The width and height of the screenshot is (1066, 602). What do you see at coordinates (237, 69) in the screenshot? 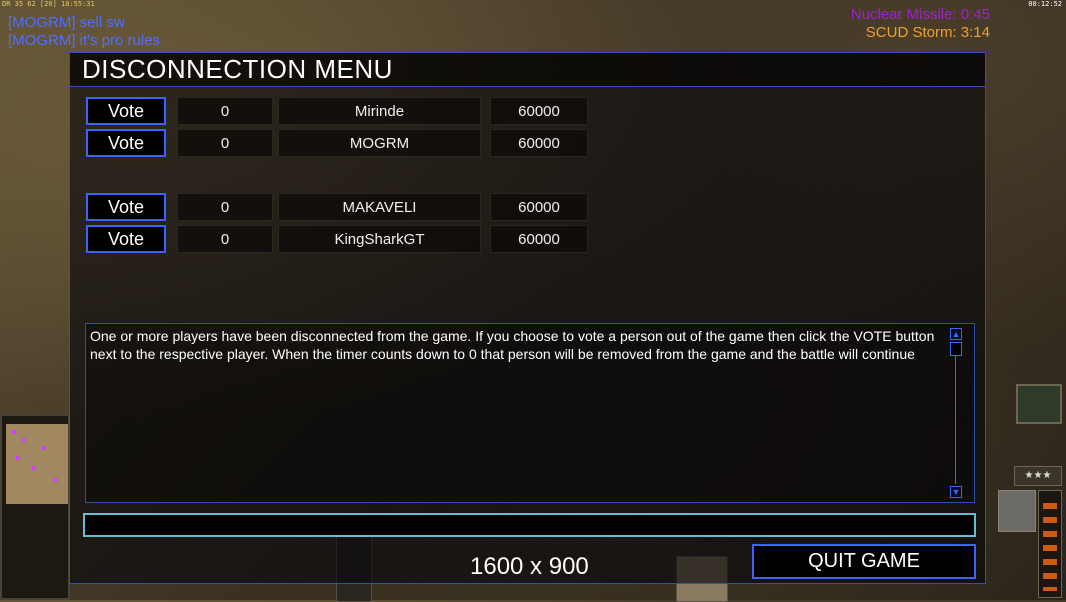
I see `dialog-title: DISCONNECTION MENU` at bounding box center [237, 69].